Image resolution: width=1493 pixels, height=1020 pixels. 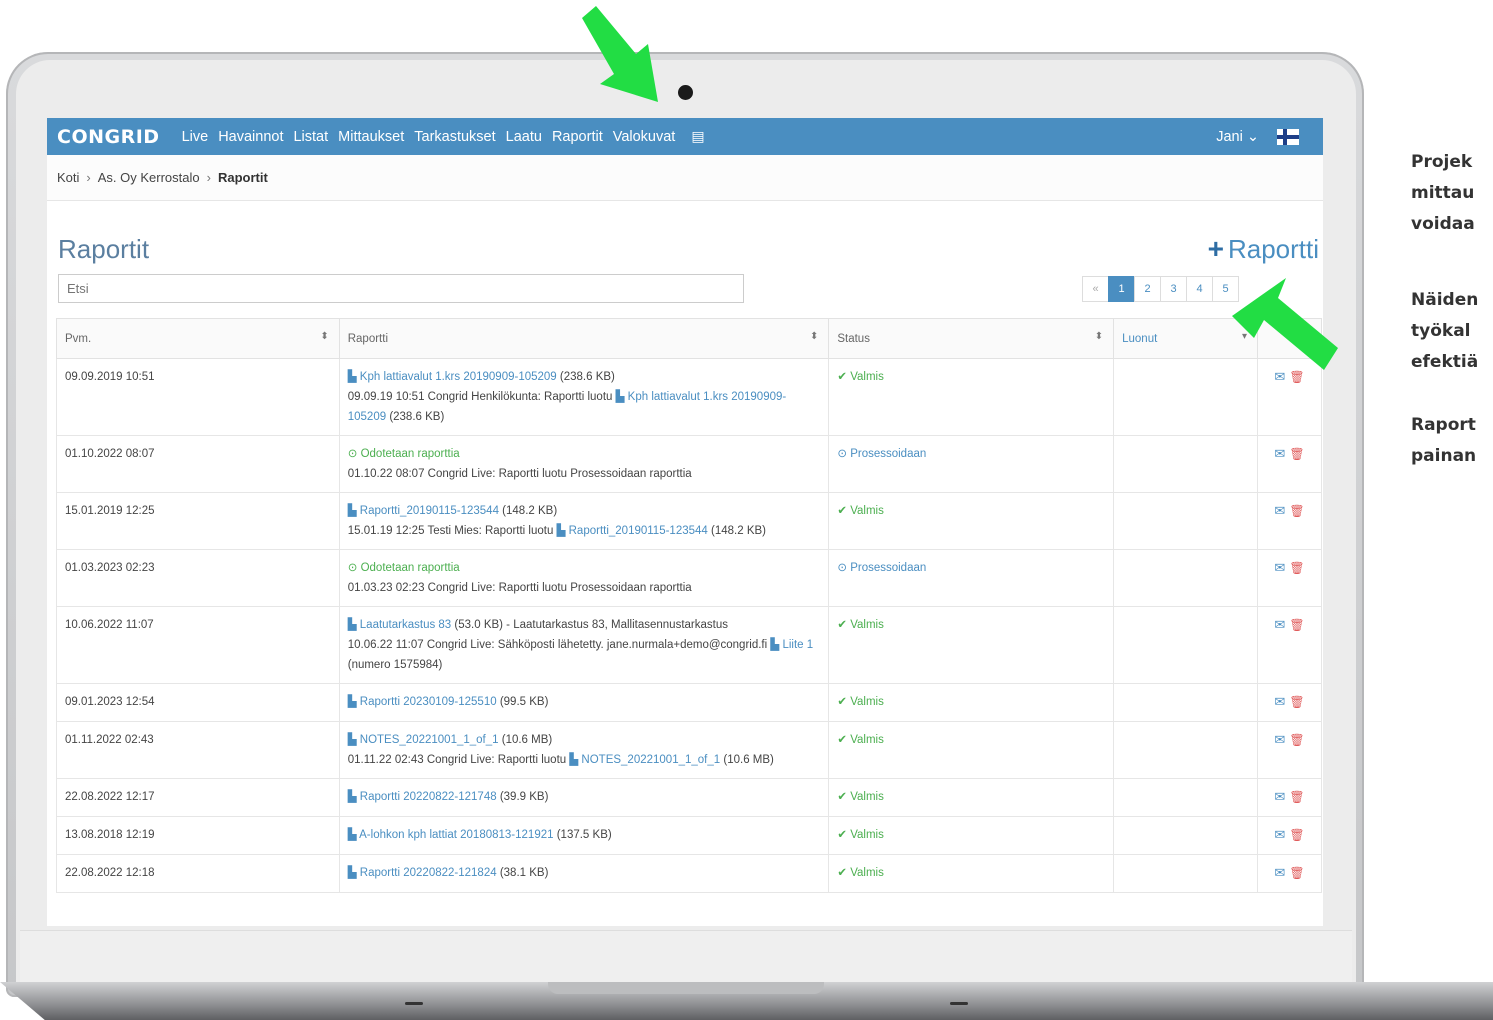 What do you see at coordinates (1252, 136) in the screenshot?
I see `chevron-down-icon: ⌄` at bounding box center [1252, 136].